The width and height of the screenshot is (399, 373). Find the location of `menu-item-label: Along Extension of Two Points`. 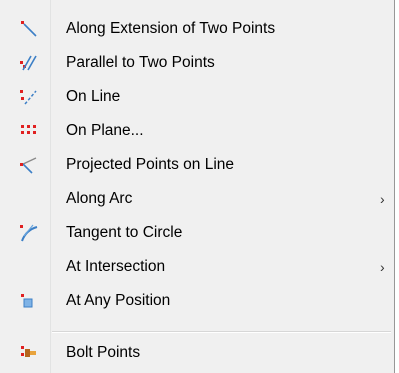

menu-item-label: Along Extension of Two Points is located at coordinates (171, 28).